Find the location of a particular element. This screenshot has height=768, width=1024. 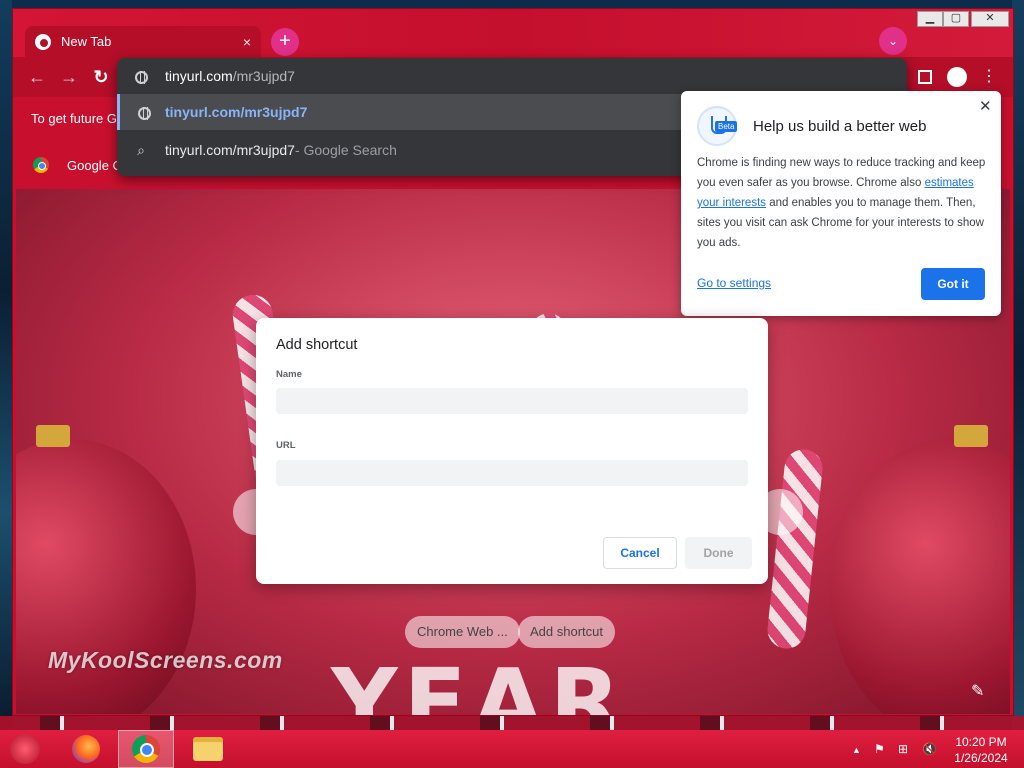

chrome-icon is located at coordinates (146, 749).